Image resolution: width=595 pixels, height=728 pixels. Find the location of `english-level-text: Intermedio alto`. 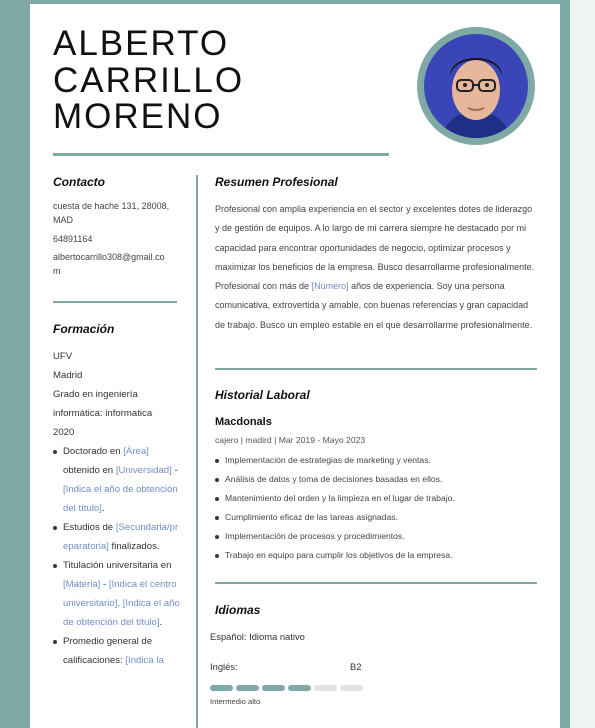

english-level-text: Intermedio alto is located at coordinates (235, 701).